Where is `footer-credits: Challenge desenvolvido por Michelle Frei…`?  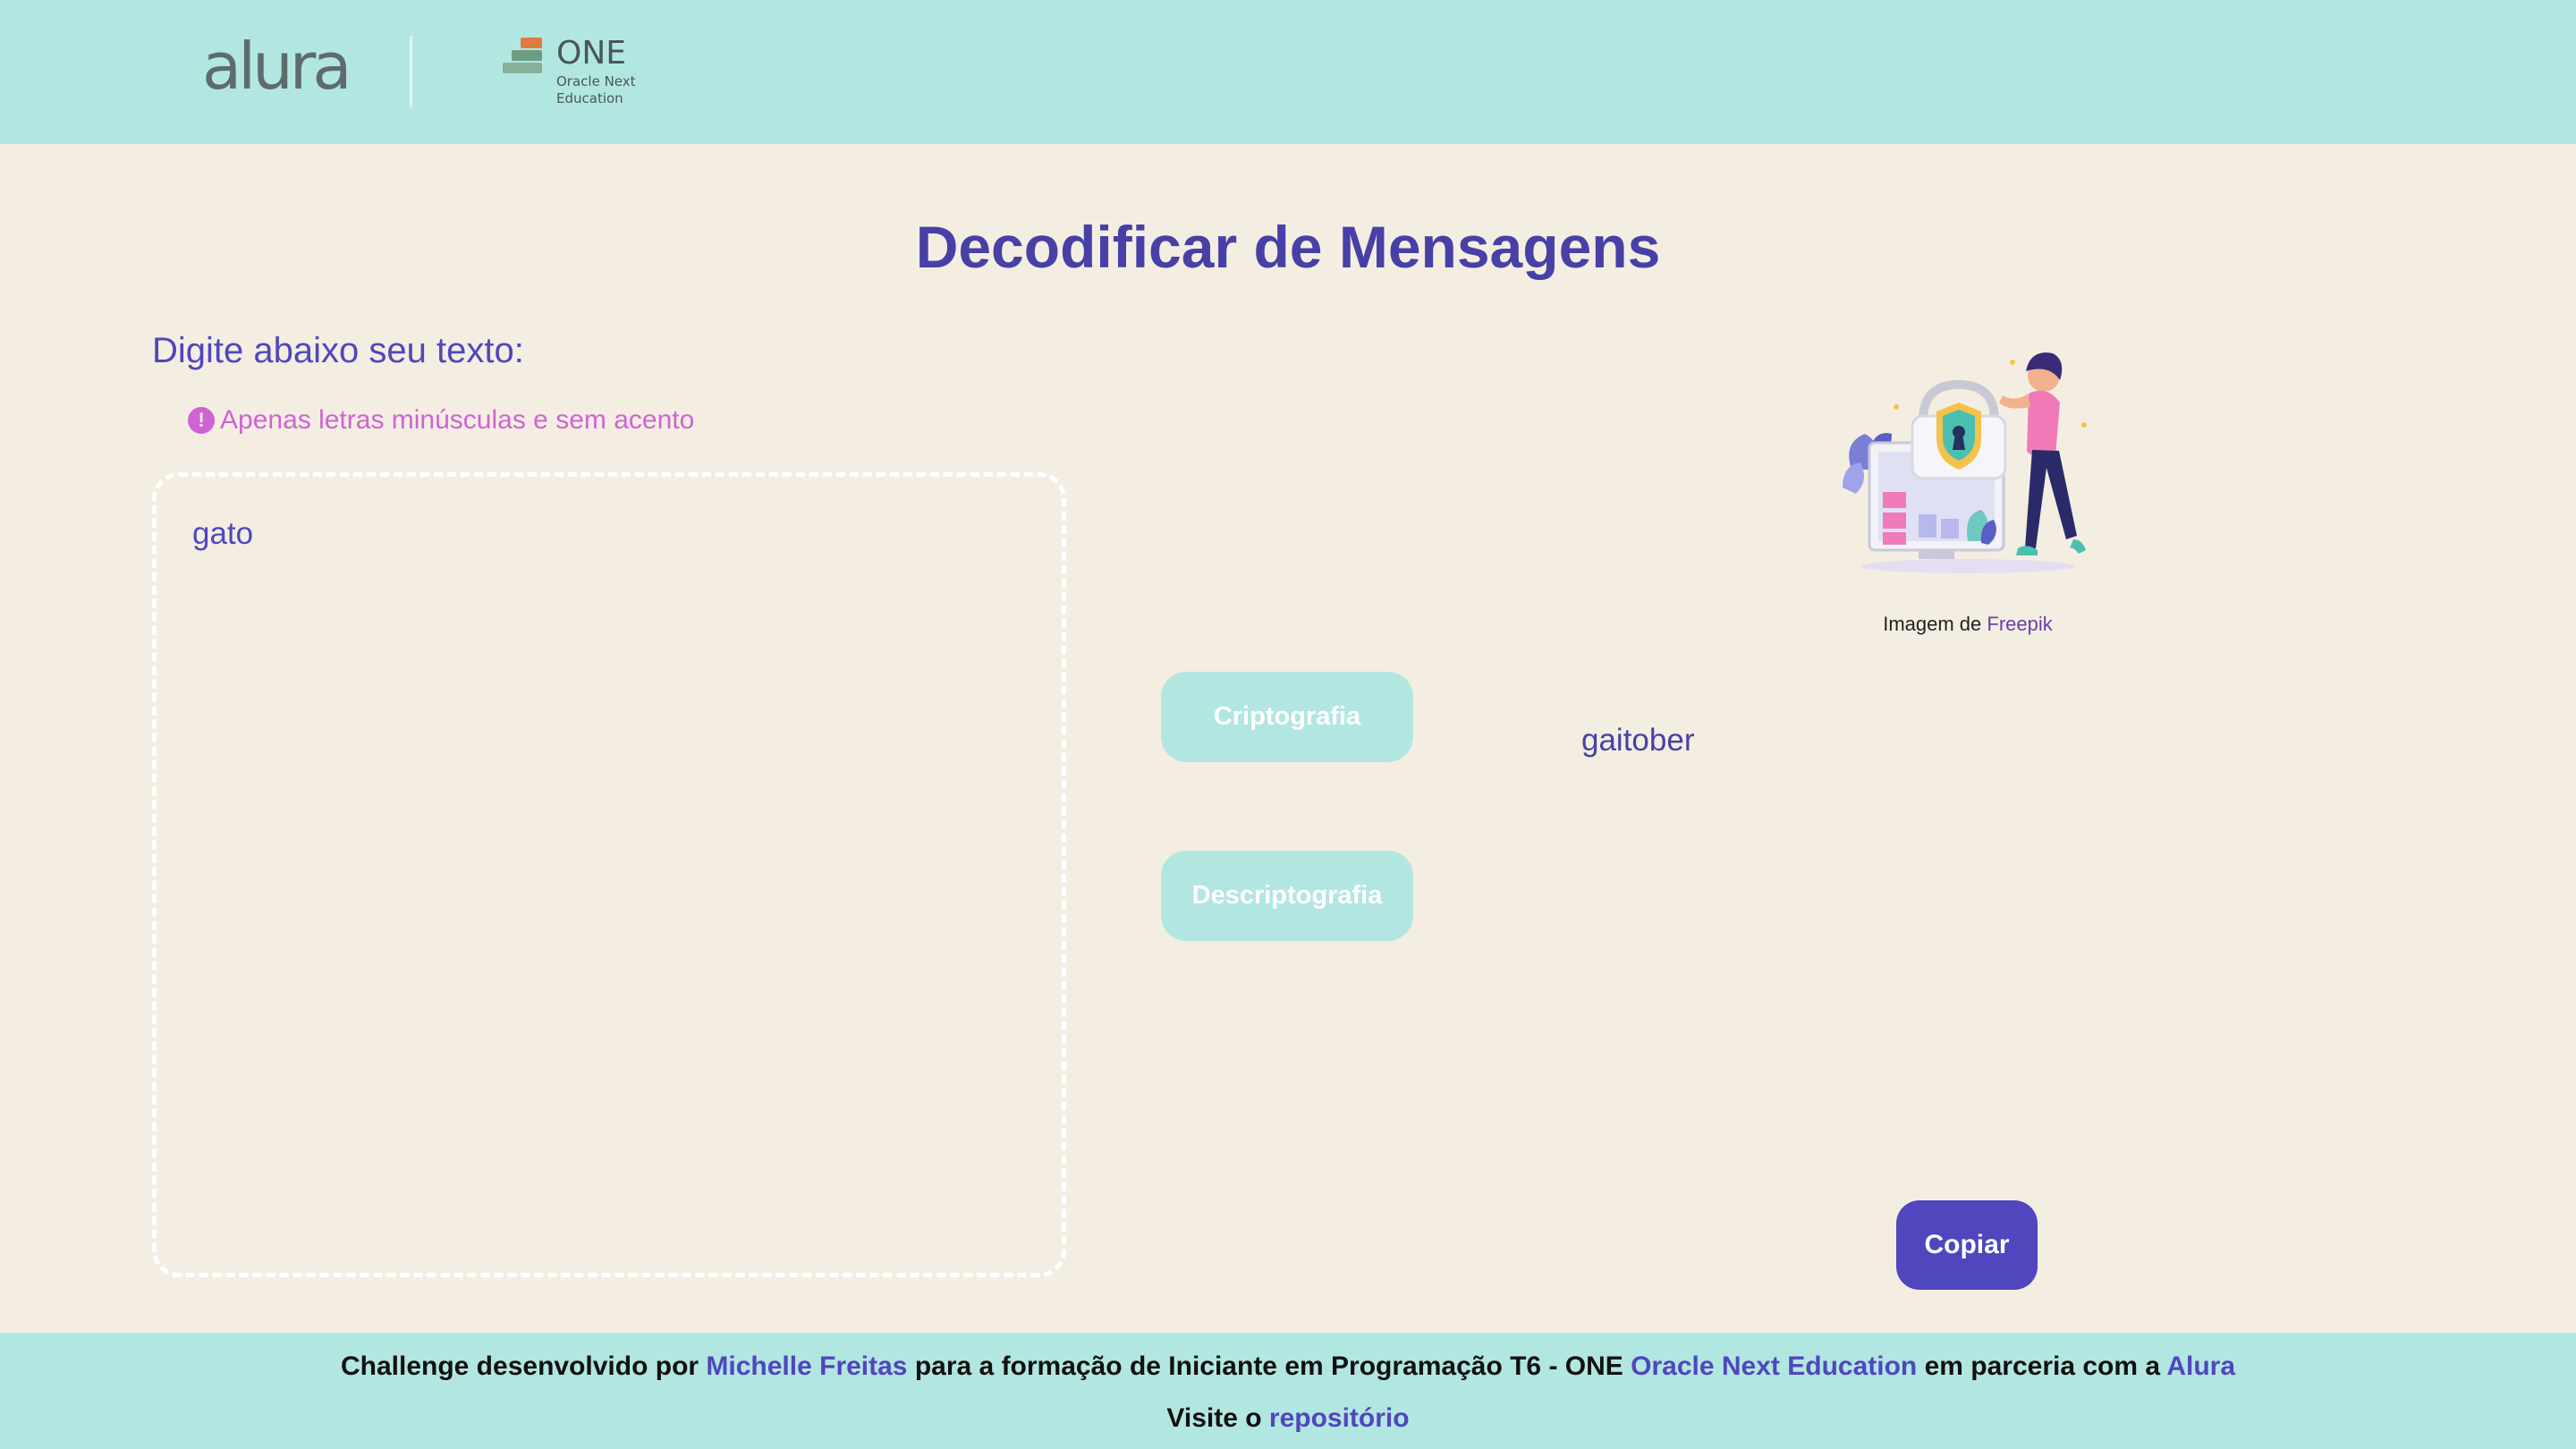
footer-credits: Challenge desenvolvido por Michelle Frei… is located at coordinates (1288, 1367).